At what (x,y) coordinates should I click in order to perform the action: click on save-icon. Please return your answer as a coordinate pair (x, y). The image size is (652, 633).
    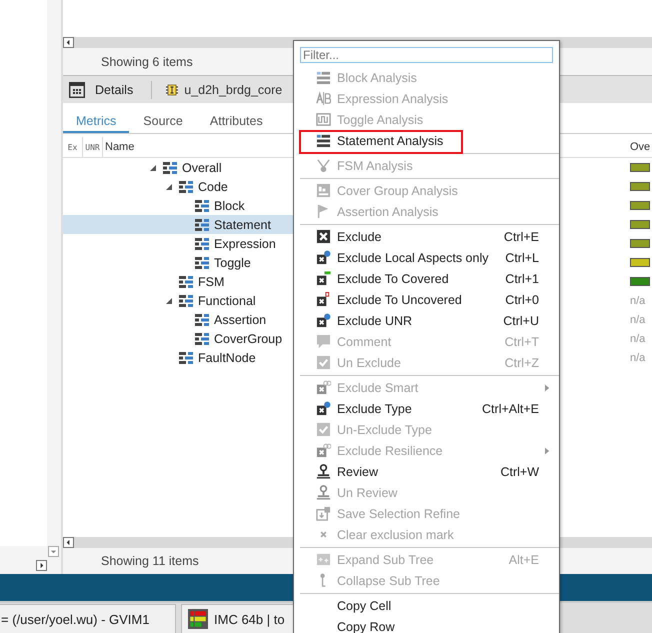
    Looking at the image, I should click on (323, 513).